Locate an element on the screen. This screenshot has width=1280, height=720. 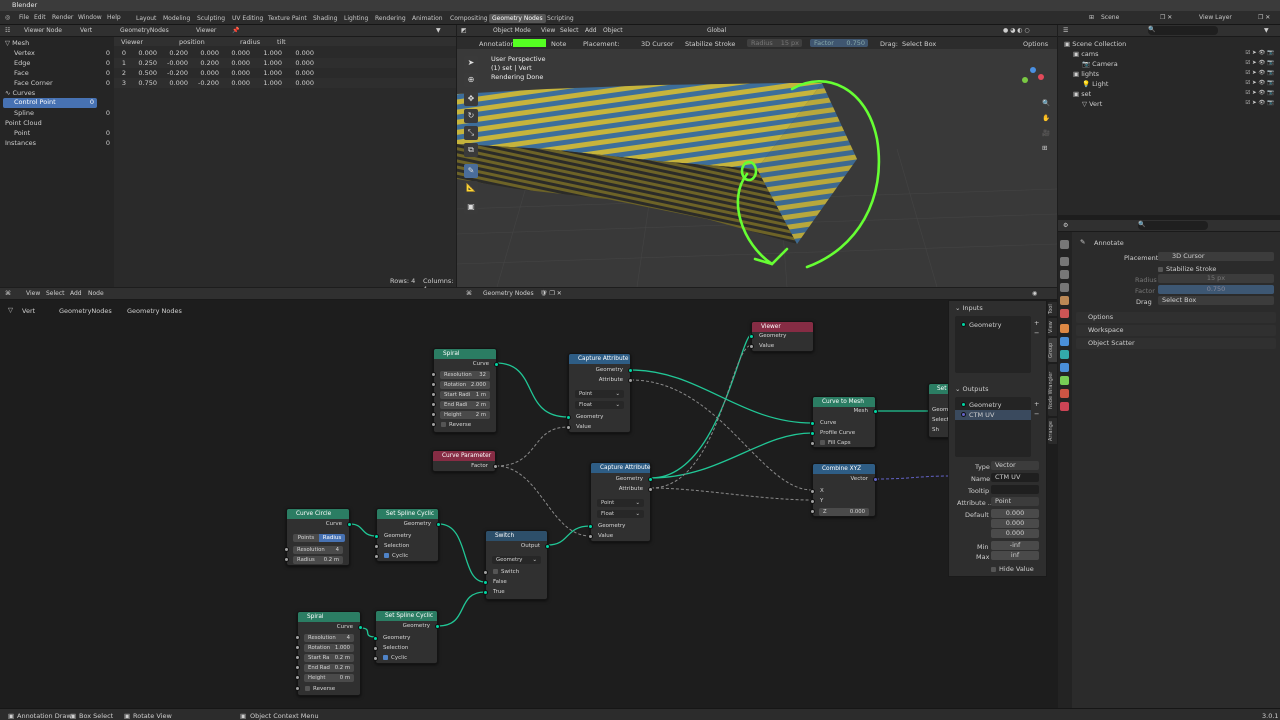
switch-type-dropdown: Geometry ⌄ is located at coordinates (516, 560).